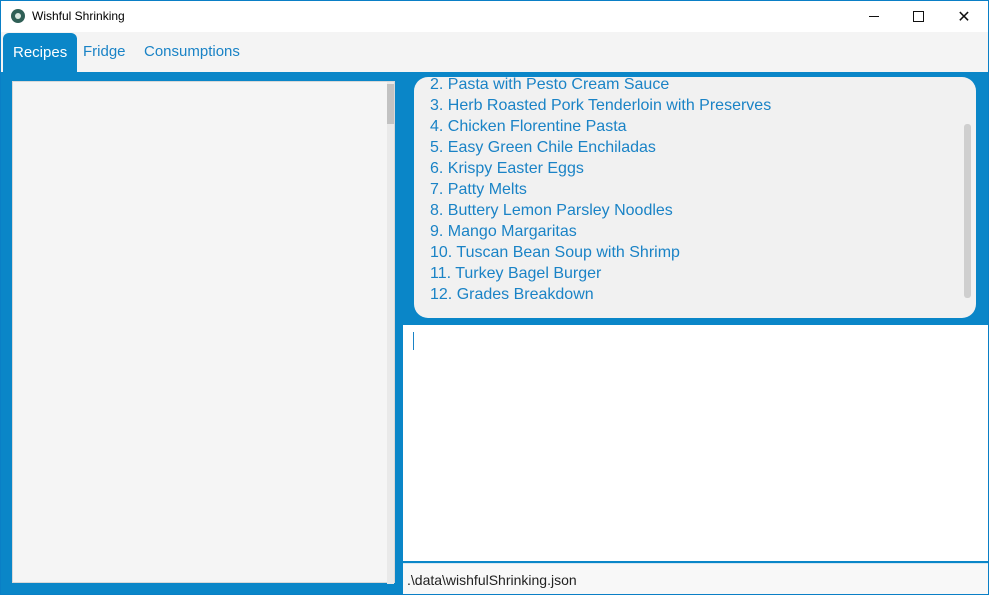 This screenshot has height=595, width=989. I want to click on status-bar: .\data\wishfulShrinking.json, so click(695, 578).